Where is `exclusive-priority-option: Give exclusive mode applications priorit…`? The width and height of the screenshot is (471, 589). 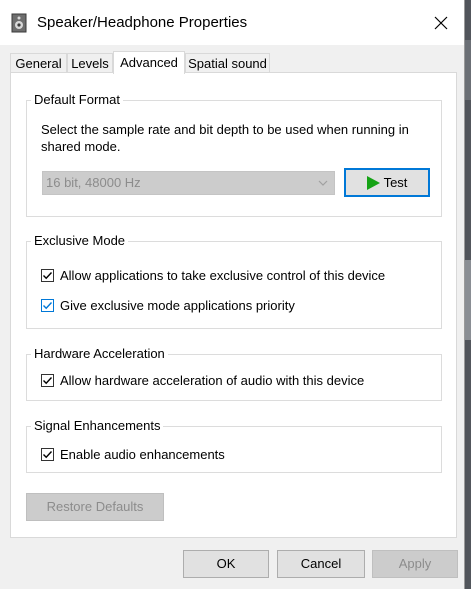 exclusive-priority-option: Give exclusive mode applications priorit… is located at coordinates (168, 305).